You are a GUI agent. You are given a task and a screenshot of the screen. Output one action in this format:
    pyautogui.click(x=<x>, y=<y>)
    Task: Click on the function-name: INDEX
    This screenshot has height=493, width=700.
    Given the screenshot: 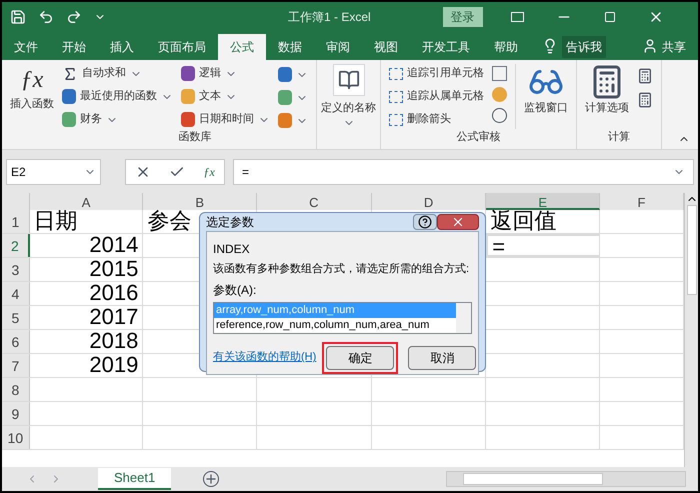 What is the action you would take?
    pyautogui.click(x=232, y=249)
    